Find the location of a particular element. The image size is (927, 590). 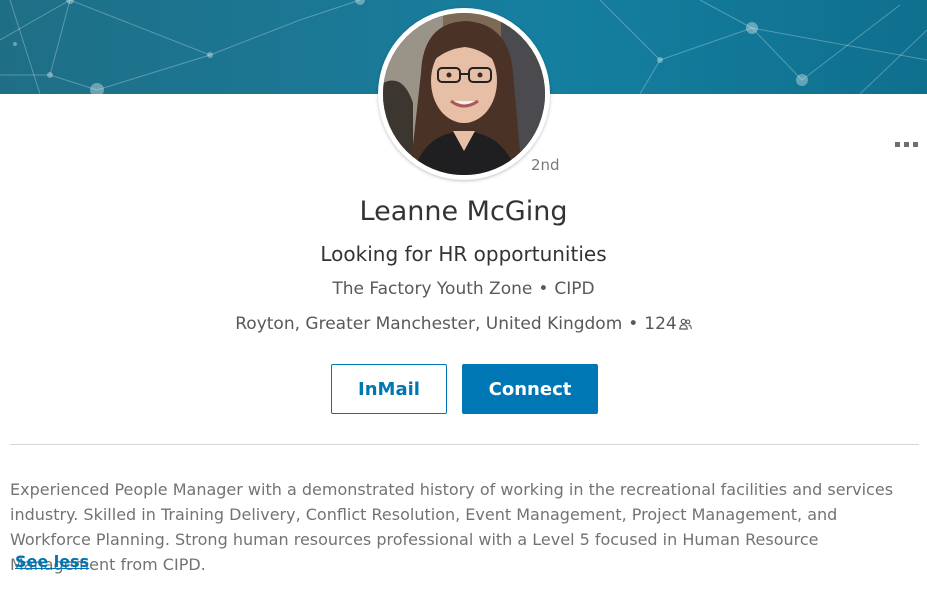

see-less-link: See less is located at coordinates (52, 561).